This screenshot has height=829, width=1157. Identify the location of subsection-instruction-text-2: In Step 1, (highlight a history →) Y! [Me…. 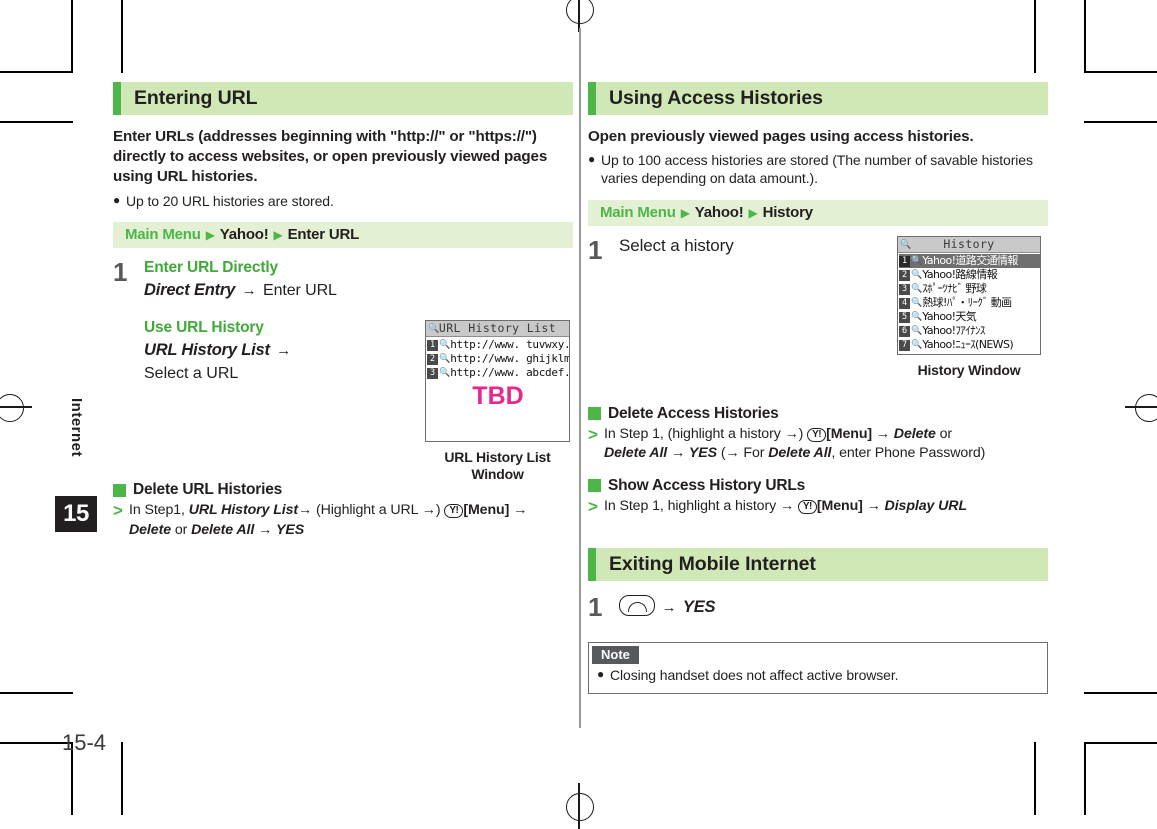
(826, 444).